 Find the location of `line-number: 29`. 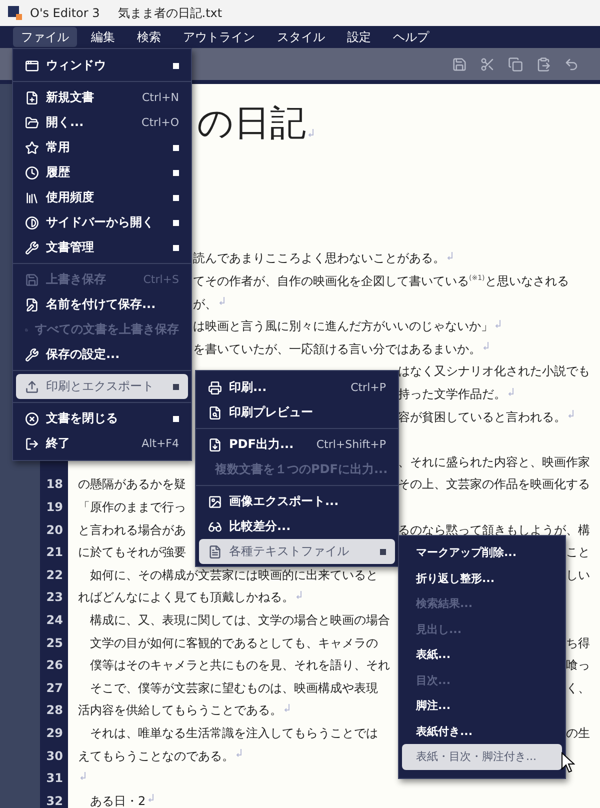

line-number: 29 is located at coordinates (54, 733).